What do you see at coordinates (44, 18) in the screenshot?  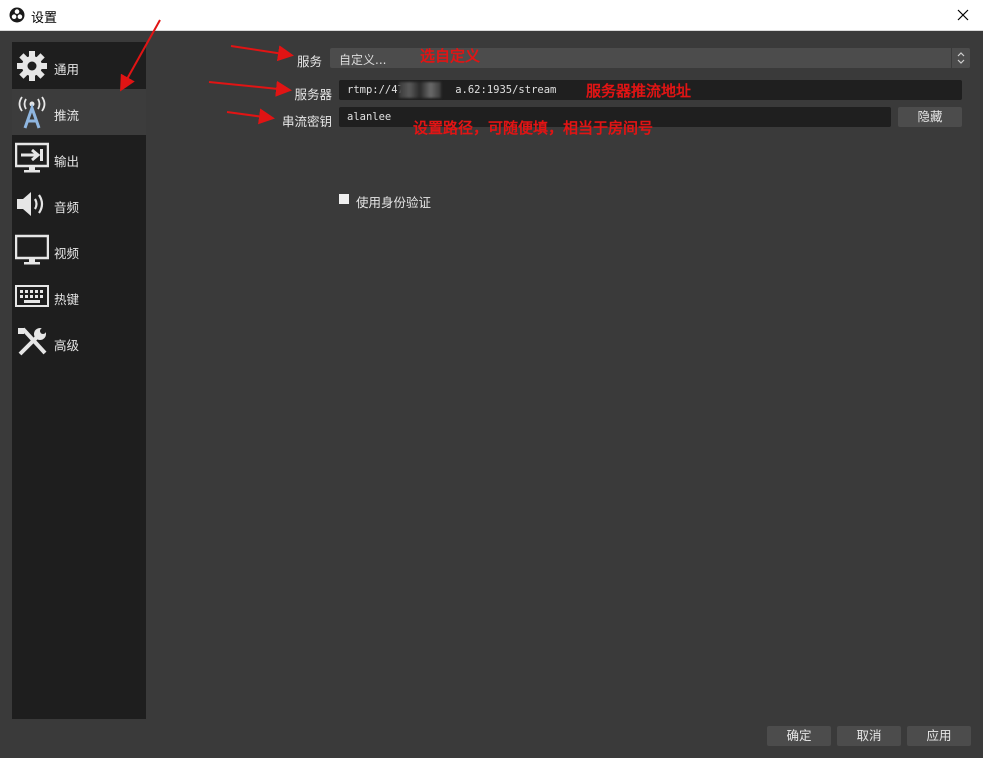 I see `window-title: 设置` at bounding box center [44, 18].